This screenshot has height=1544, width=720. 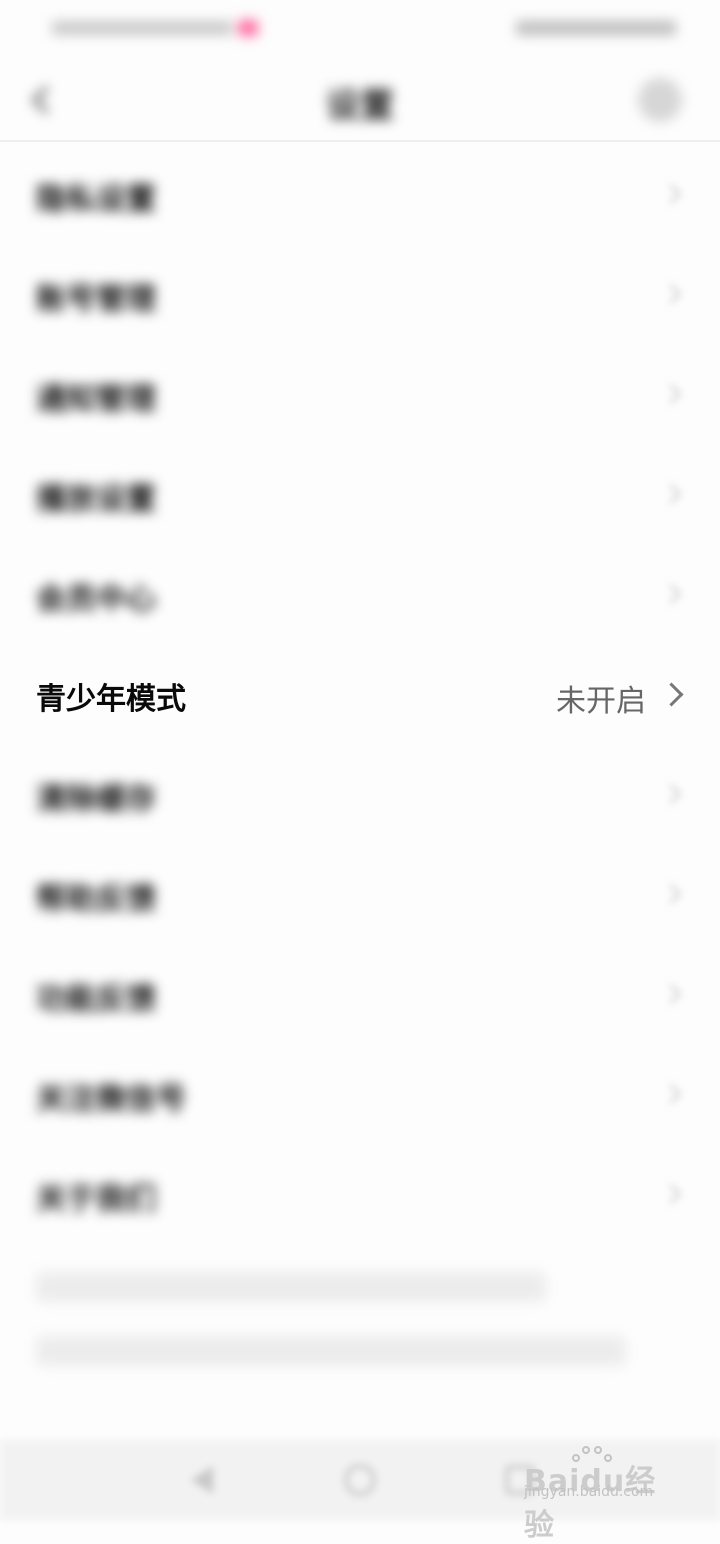 I want to click on baidu-watermark: Baidu经验 jingyan.baidu.com, so click(x=604, y=1494).